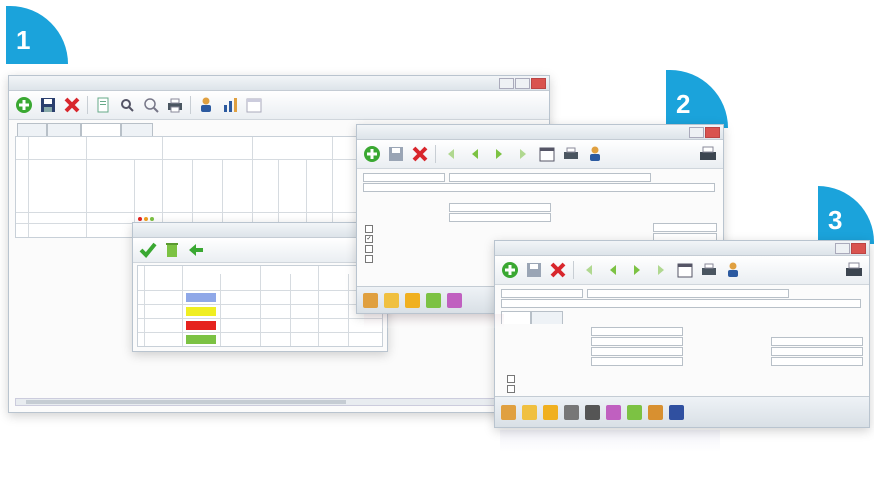 The width and height of the screenshot is (874, 491). I want to click on window-controls, so click(522, 83).